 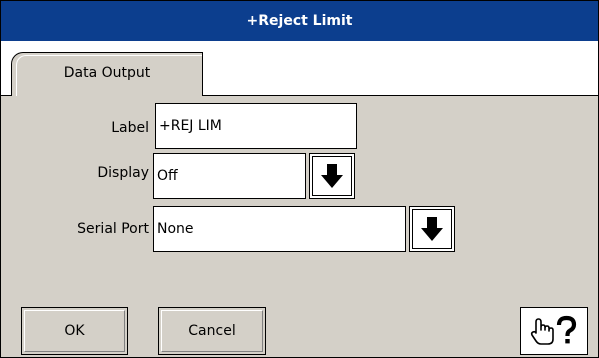 What do you see at coordinates (190, 126) in the screenshot?
I see `label-input-value: +REJ LIM` at bounding box center [190, 126].